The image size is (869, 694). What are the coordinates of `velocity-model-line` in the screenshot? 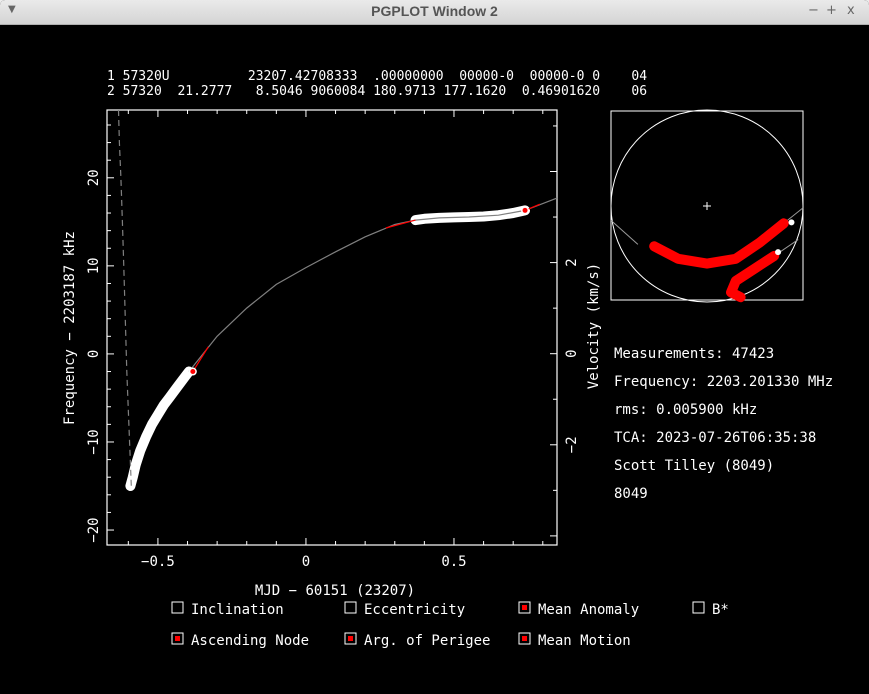 It's located at (124, 298).